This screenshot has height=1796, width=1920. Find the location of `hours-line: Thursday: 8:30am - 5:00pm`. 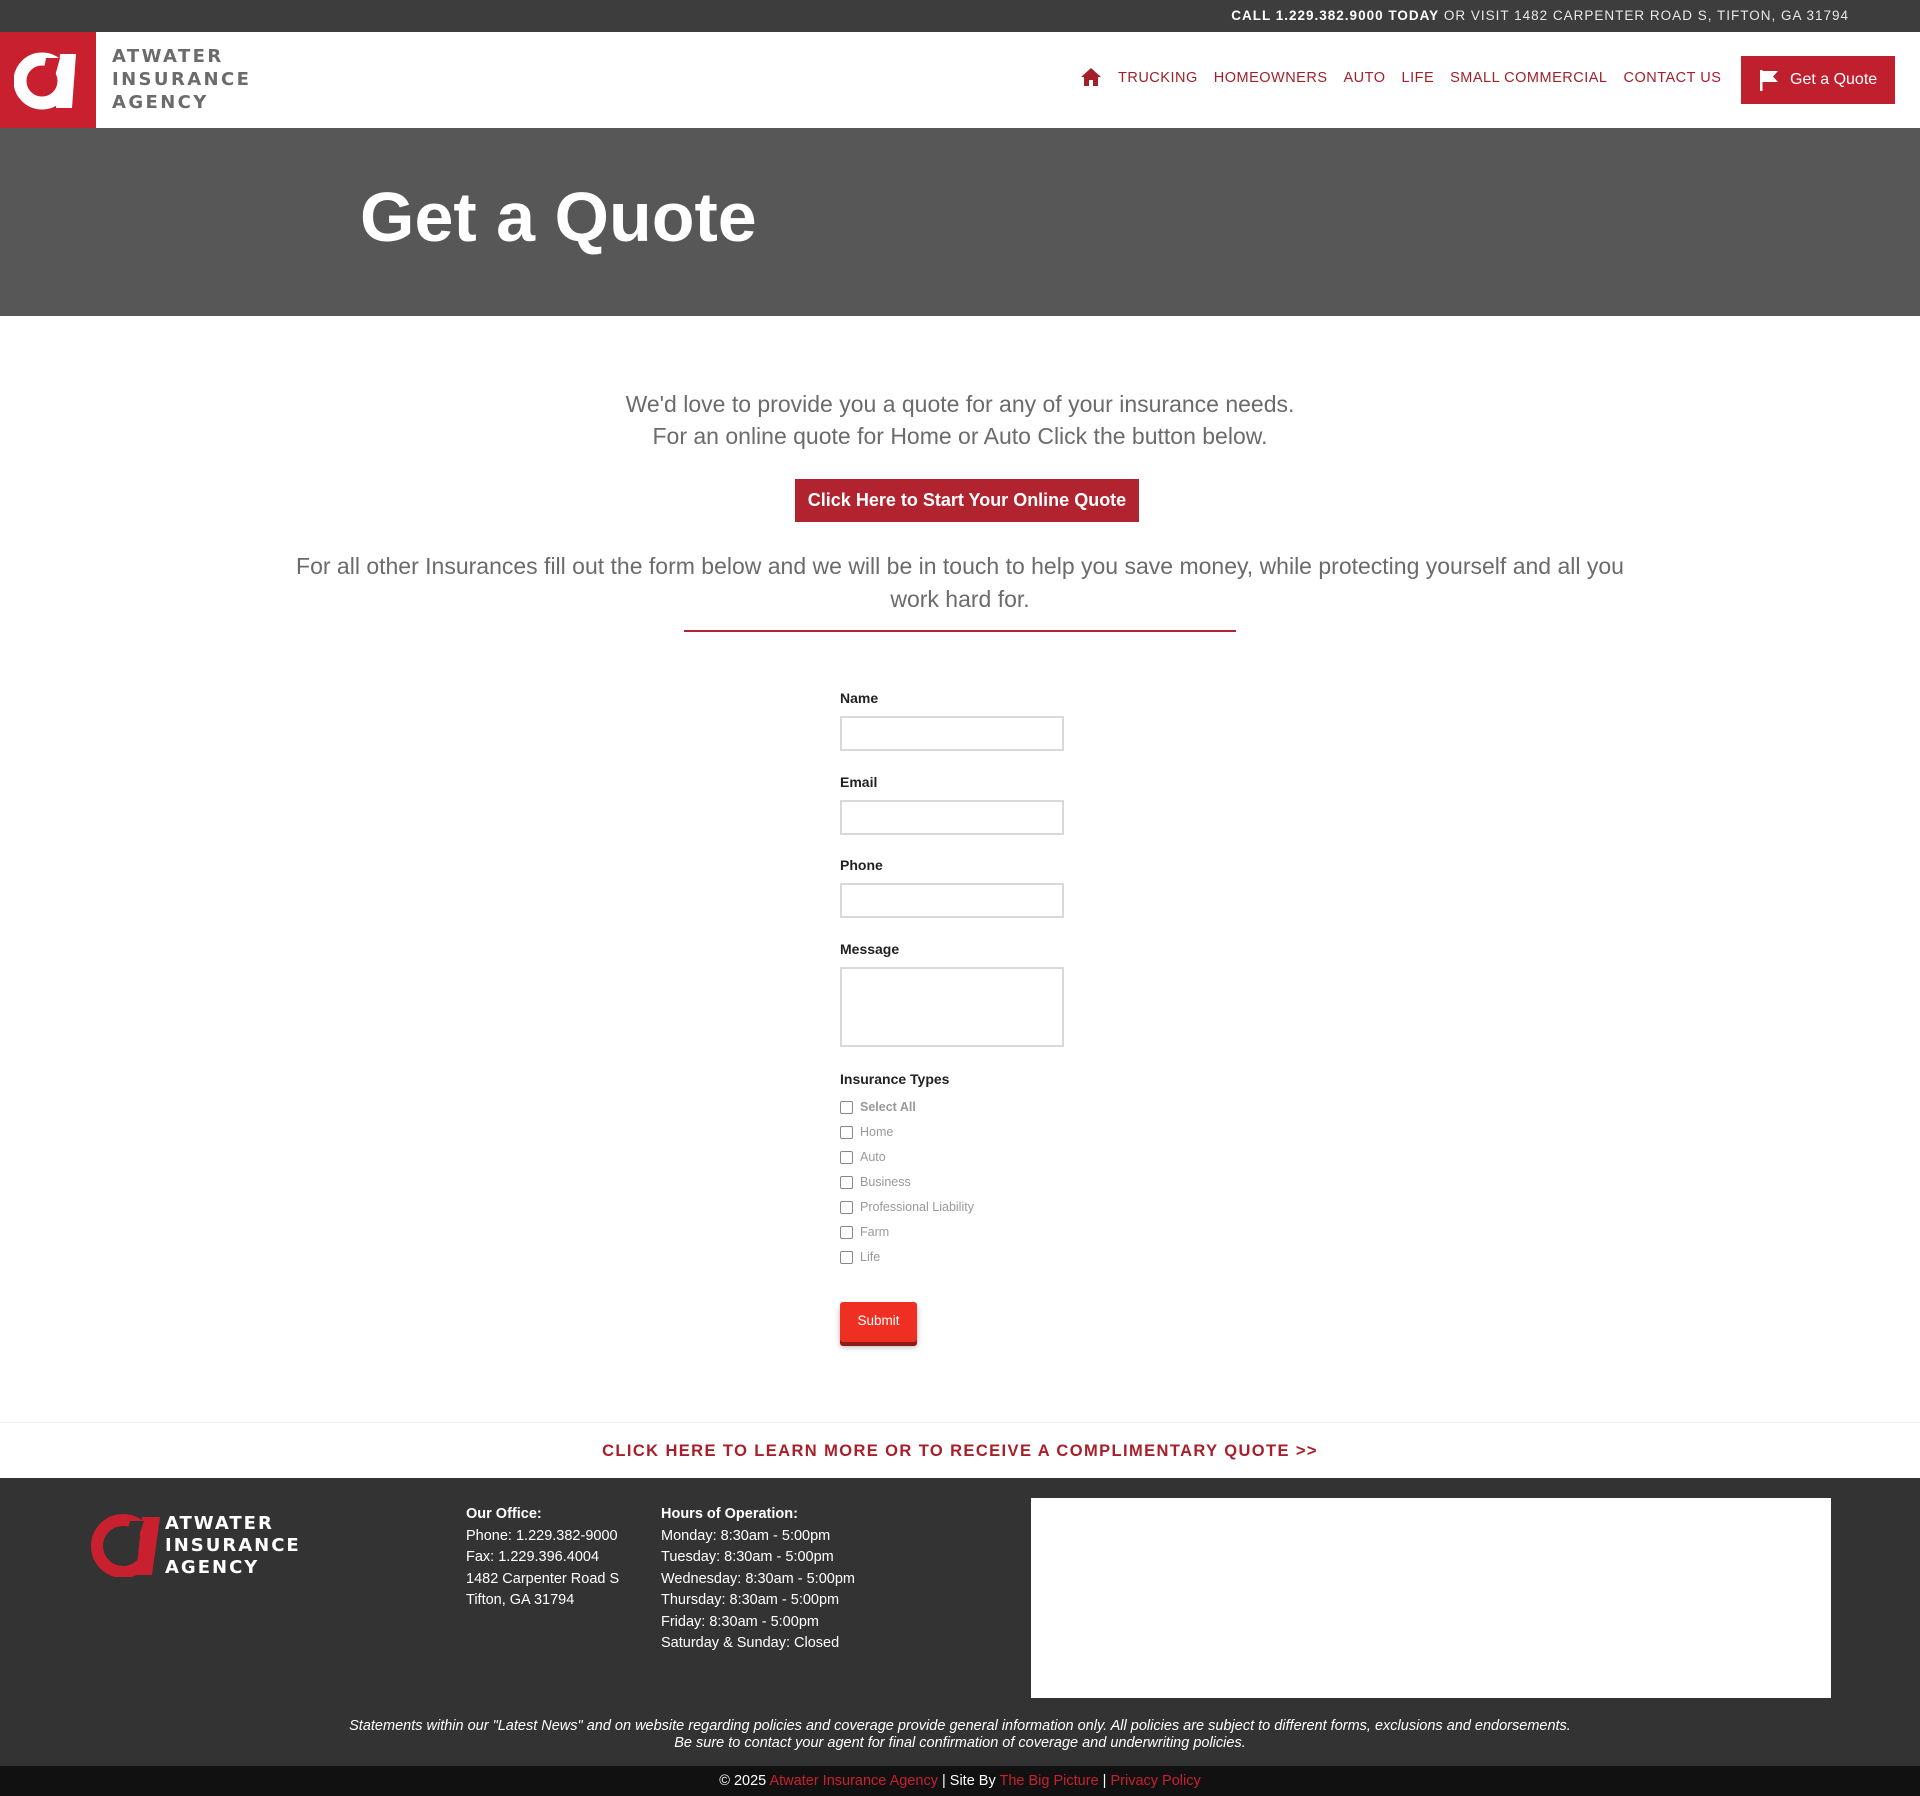

hours-line: Thursday: 8:30am - 5:00pm is located at coordinates (750, 1600).